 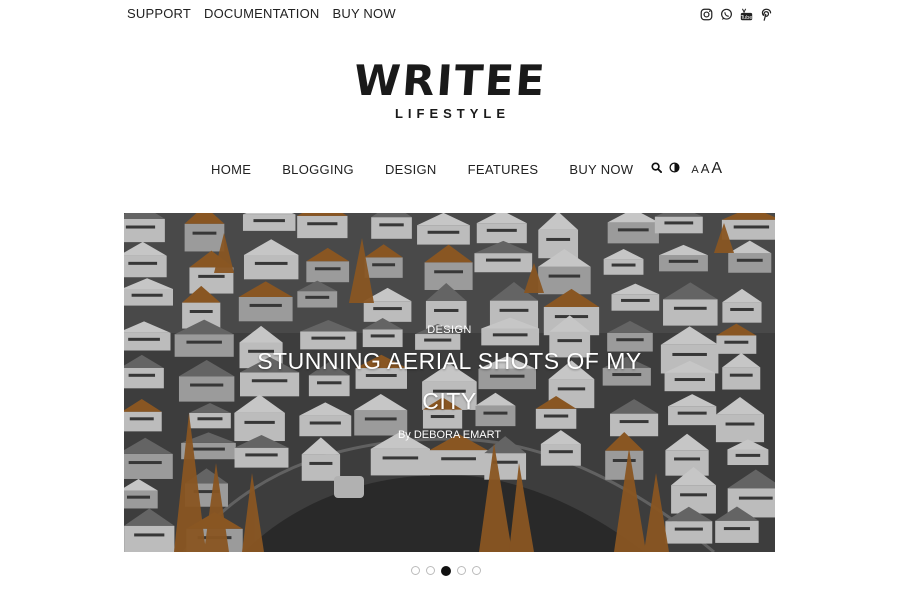 I want to click on top-link-buy-now: BUY NOW, so click(x=364, y=13).